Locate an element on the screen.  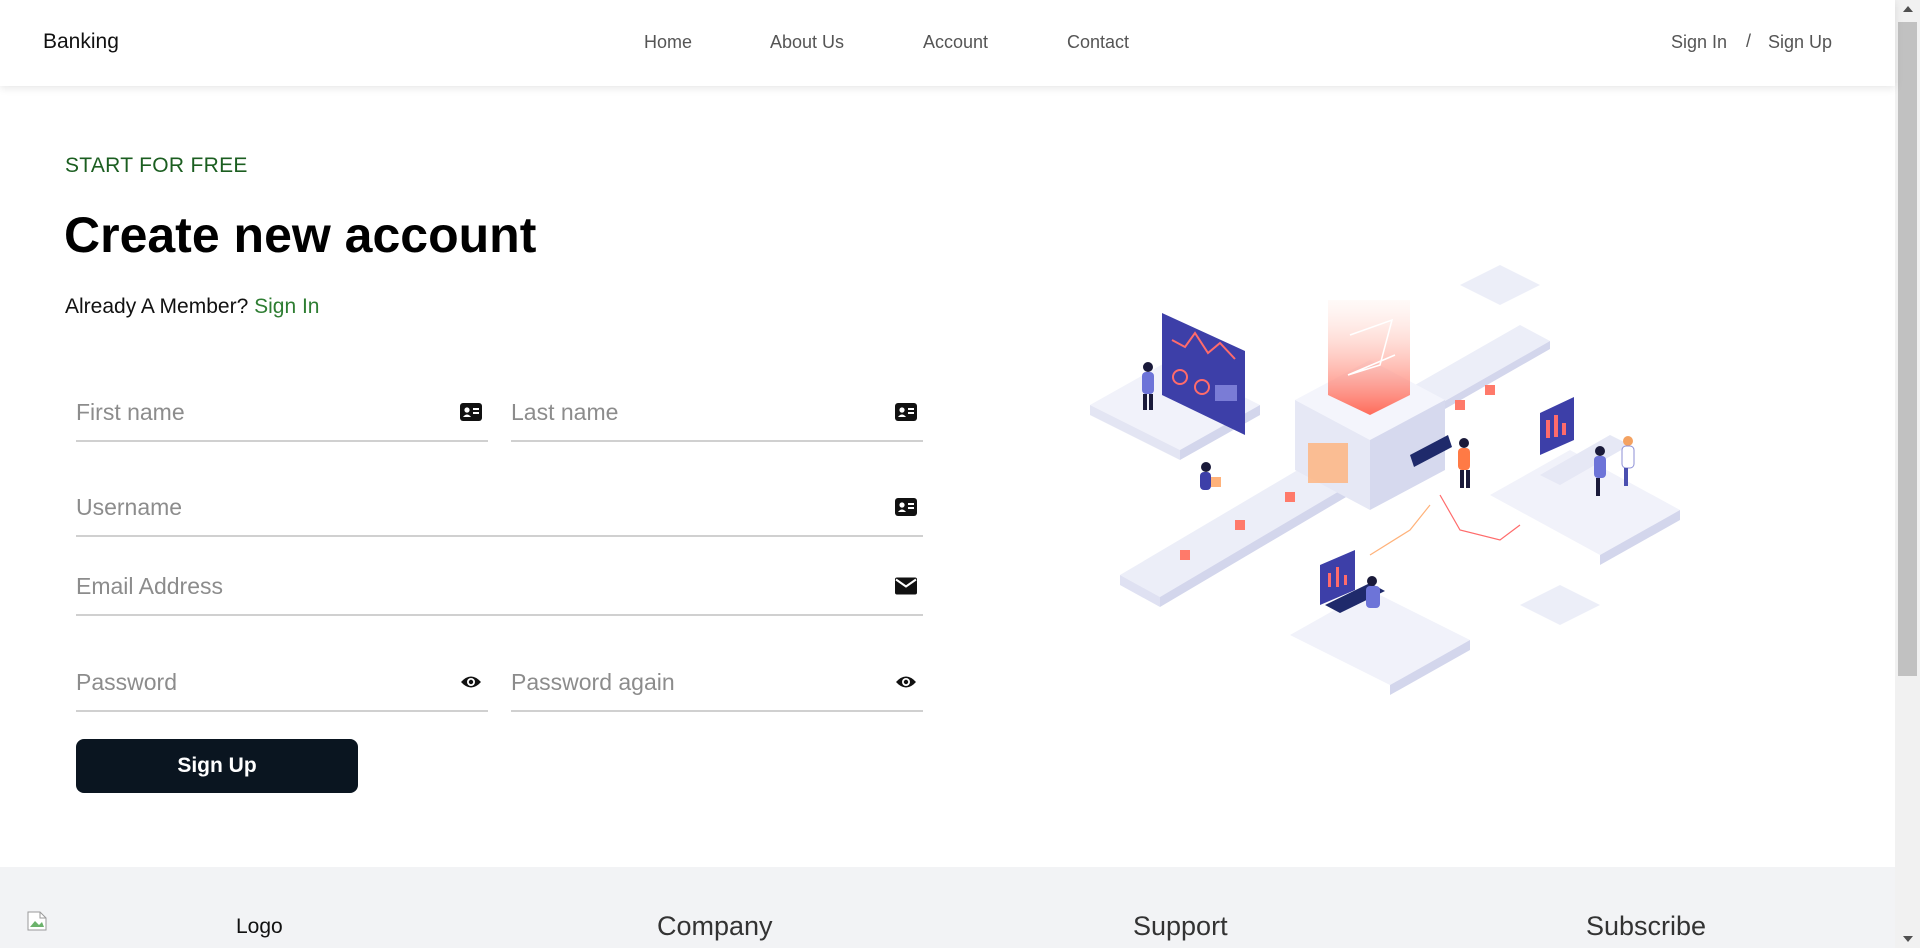
footer-heading-subscribe: Subscribe is located at coordinates (1646, 926).